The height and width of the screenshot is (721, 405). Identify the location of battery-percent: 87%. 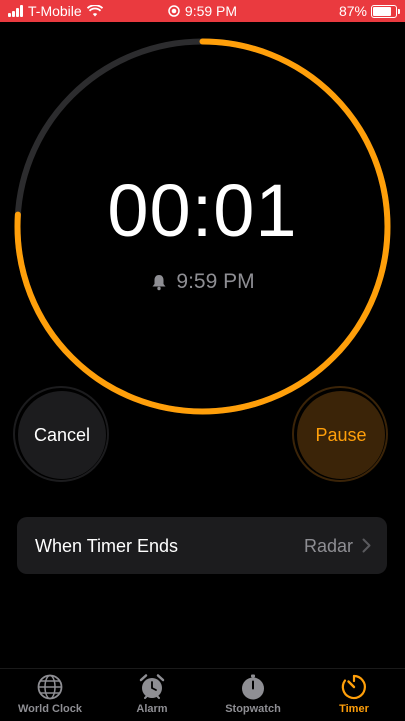
(352, 11).